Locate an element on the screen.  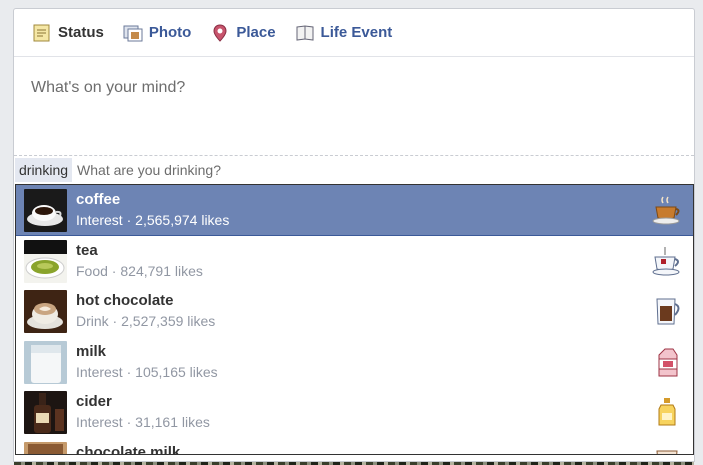
suggestion-item: hot chocolate Drink · 2,527,359 likes is located at coordinates (354, 311).